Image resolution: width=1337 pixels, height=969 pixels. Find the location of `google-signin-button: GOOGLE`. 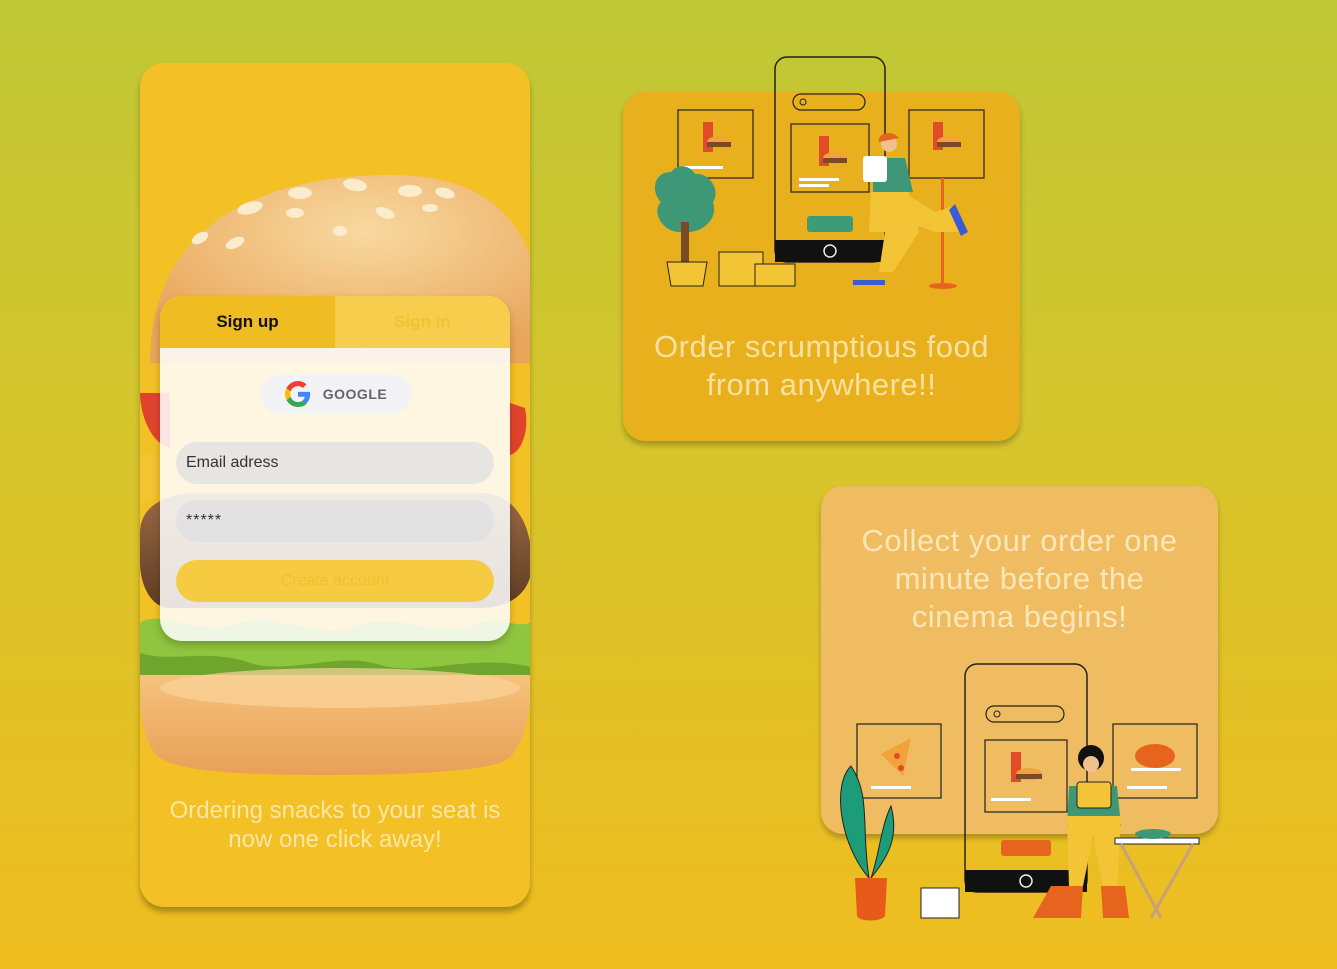

google-signin-button: GOOGLE is located at coordinates (336, 394).